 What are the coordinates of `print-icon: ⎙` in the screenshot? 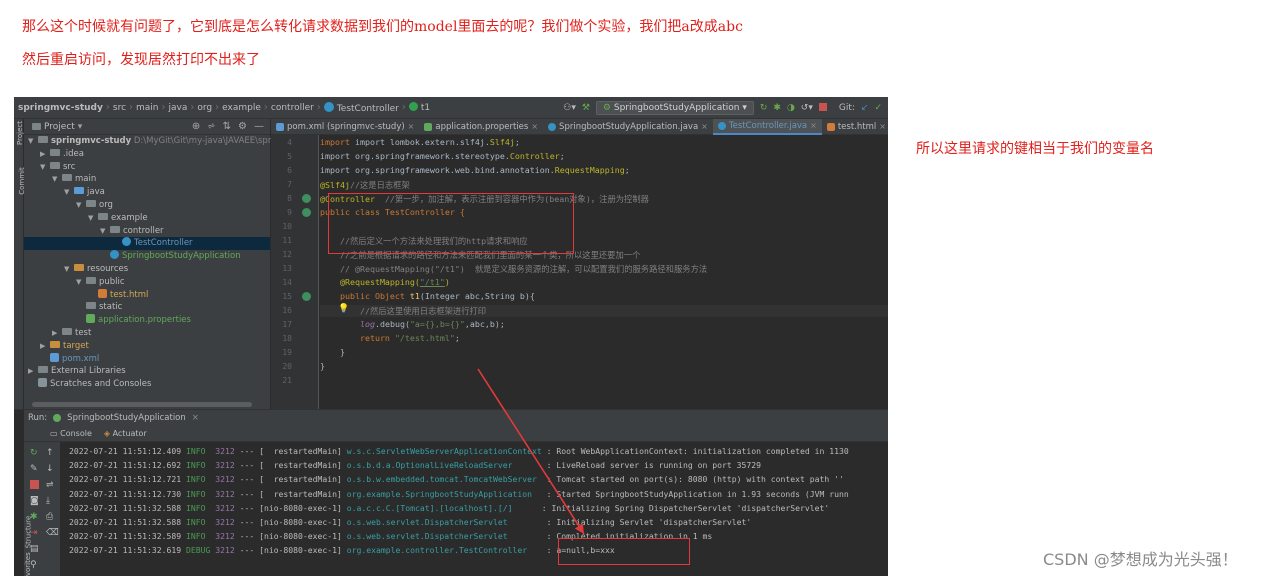 It's located at (50, 517).